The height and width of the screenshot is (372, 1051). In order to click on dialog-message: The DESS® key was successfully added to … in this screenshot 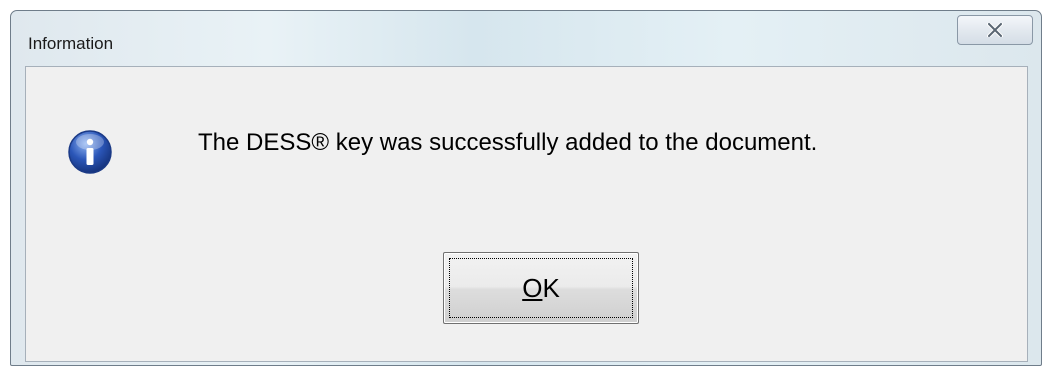, I will do `click(508, 142)`.